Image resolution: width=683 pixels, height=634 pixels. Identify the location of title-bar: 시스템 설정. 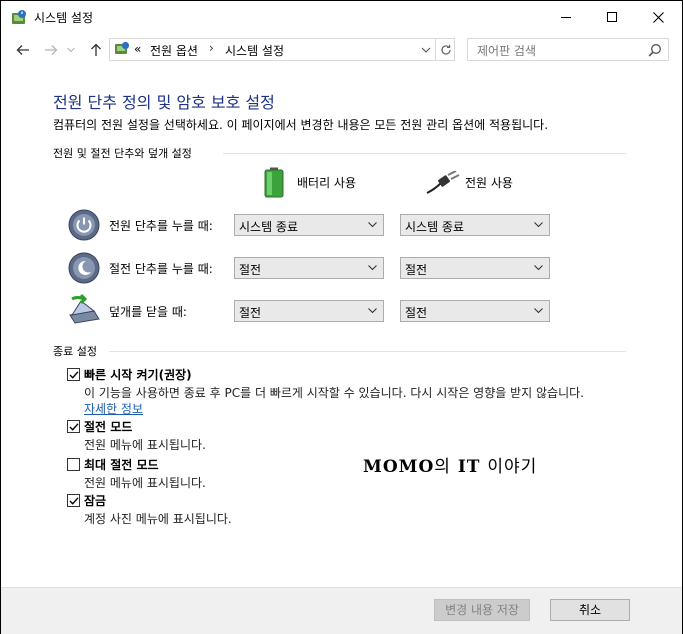
(341, 17).